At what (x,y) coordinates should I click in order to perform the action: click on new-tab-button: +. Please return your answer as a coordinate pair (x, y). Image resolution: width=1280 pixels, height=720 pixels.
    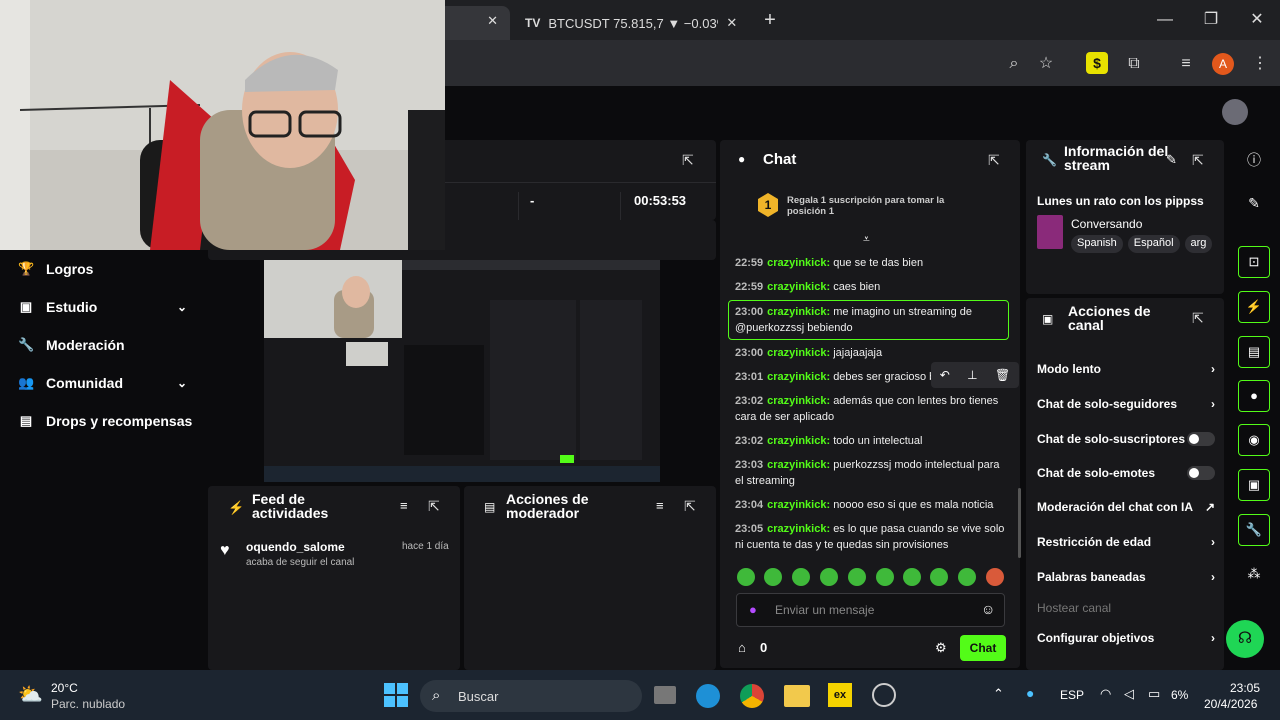
    Looking at the image, I should click on (770, 20).